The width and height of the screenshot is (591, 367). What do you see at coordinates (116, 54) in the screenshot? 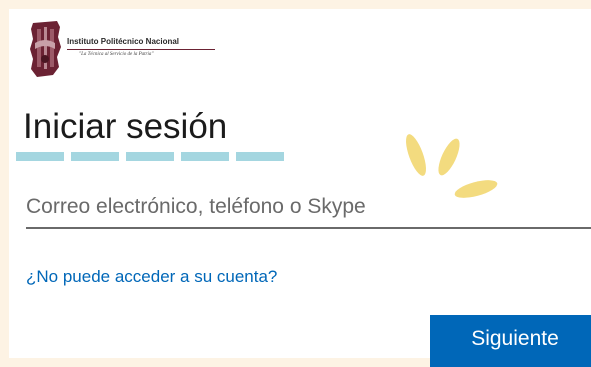
I see `logo-motto: "La Técnica al Servicio de la Patria"` at bounding box center [116, 54].